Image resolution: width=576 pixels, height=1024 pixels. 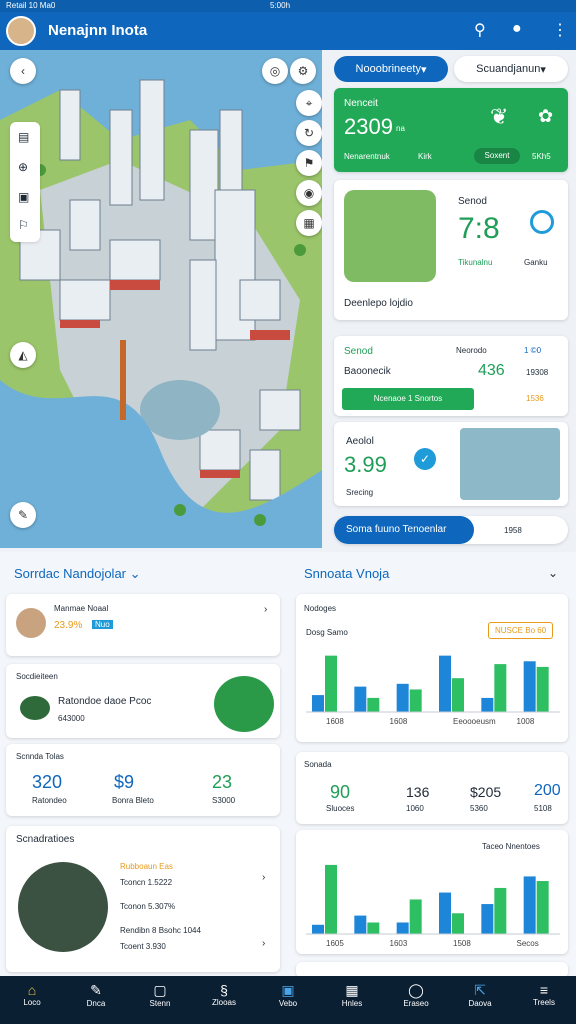 What do you see at coordinates (517, 29) in the screenshot?
I see `notification-icon: ●` at bounding box center [517, 29].